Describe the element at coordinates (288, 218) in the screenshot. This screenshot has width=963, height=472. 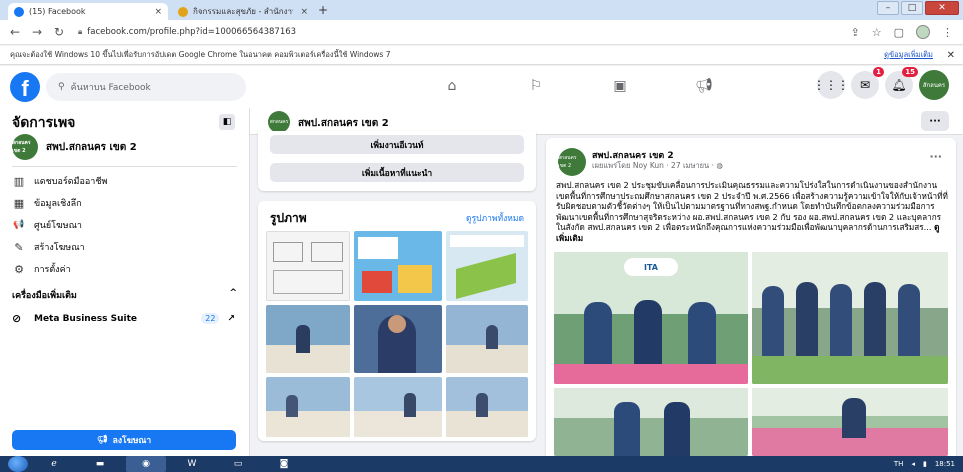
I see `photos-title: รูปภาพ` at that location.